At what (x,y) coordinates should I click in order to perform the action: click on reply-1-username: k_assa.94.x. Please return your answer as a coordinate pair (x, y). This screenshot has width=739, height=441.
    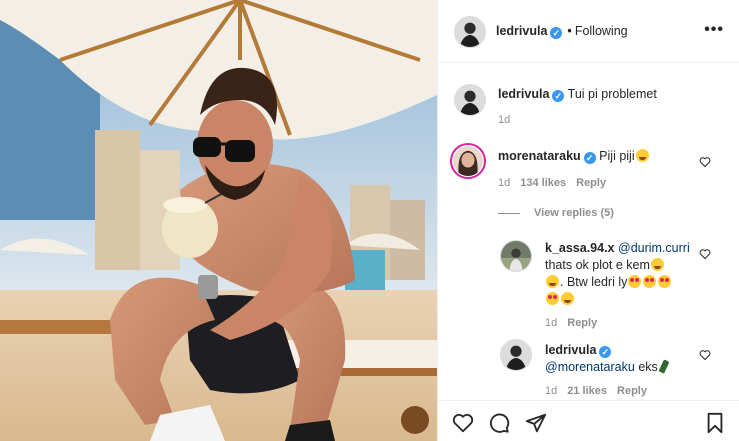
    Looking at the image, I should click on (580, 248).